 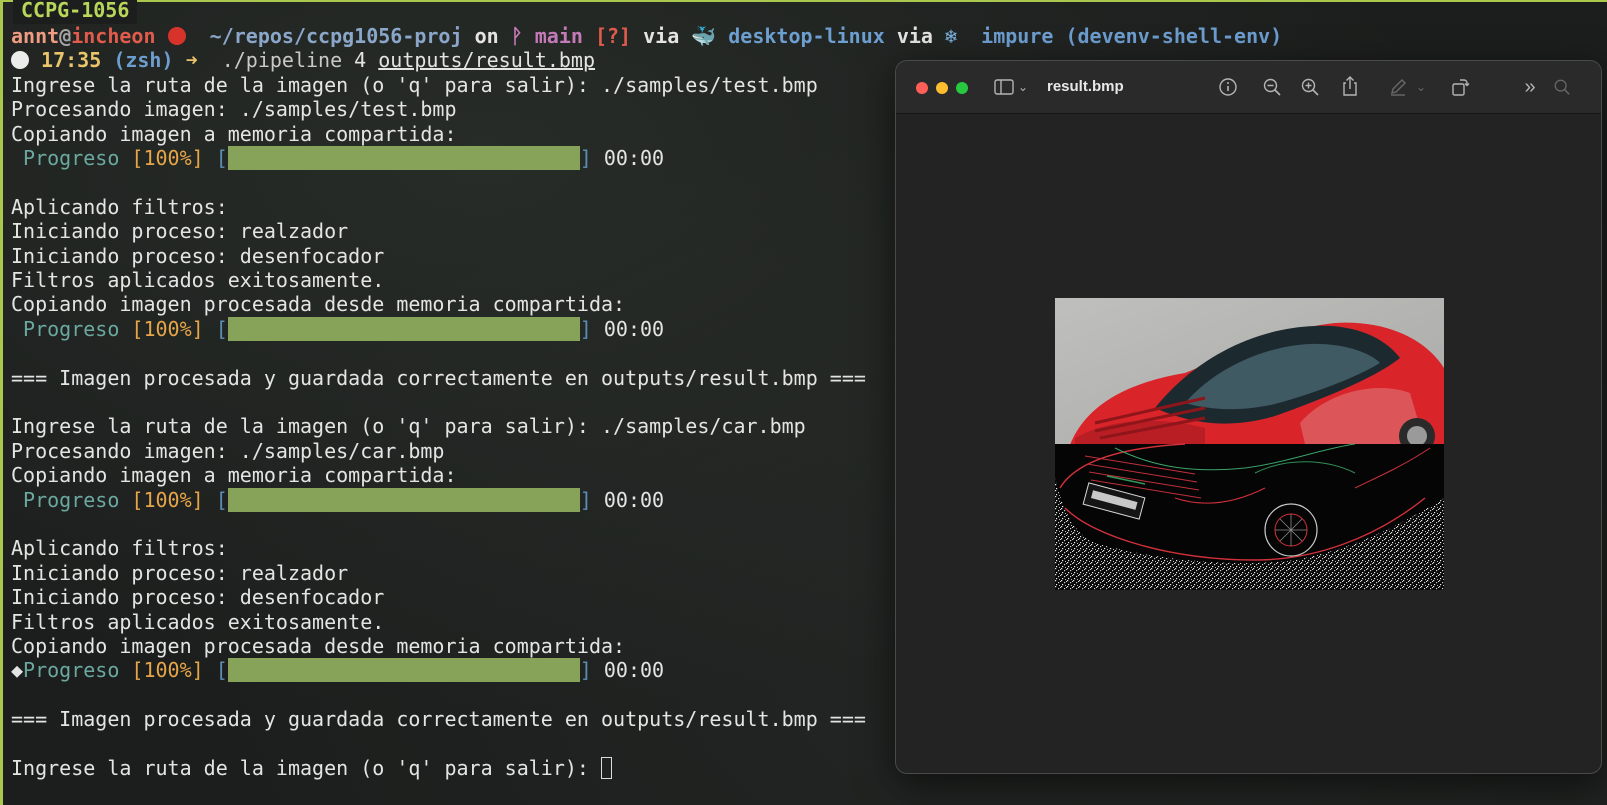 What do you see at coordinates (806, 36) in the screenshot?
I see `docker-context: desktop-linux` at bounding box center [806, 36].